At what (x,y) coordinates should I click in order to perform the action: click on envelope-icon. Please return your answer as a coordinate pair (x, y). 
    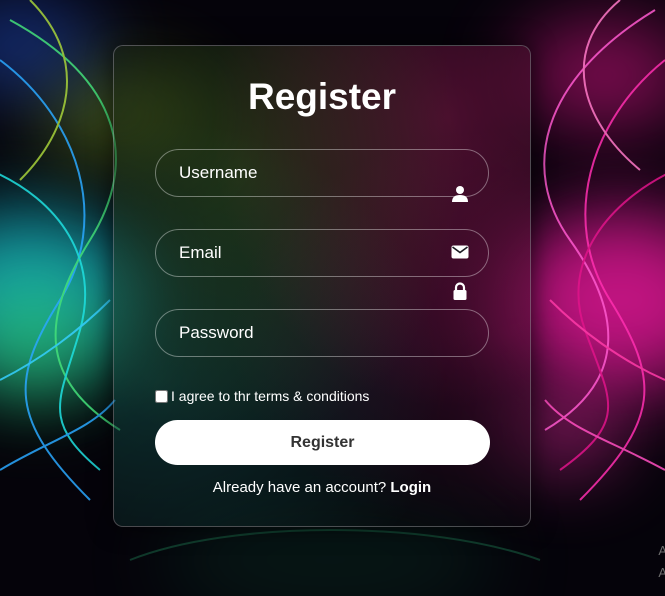
    Looking at the image, I should click on (460, 252).